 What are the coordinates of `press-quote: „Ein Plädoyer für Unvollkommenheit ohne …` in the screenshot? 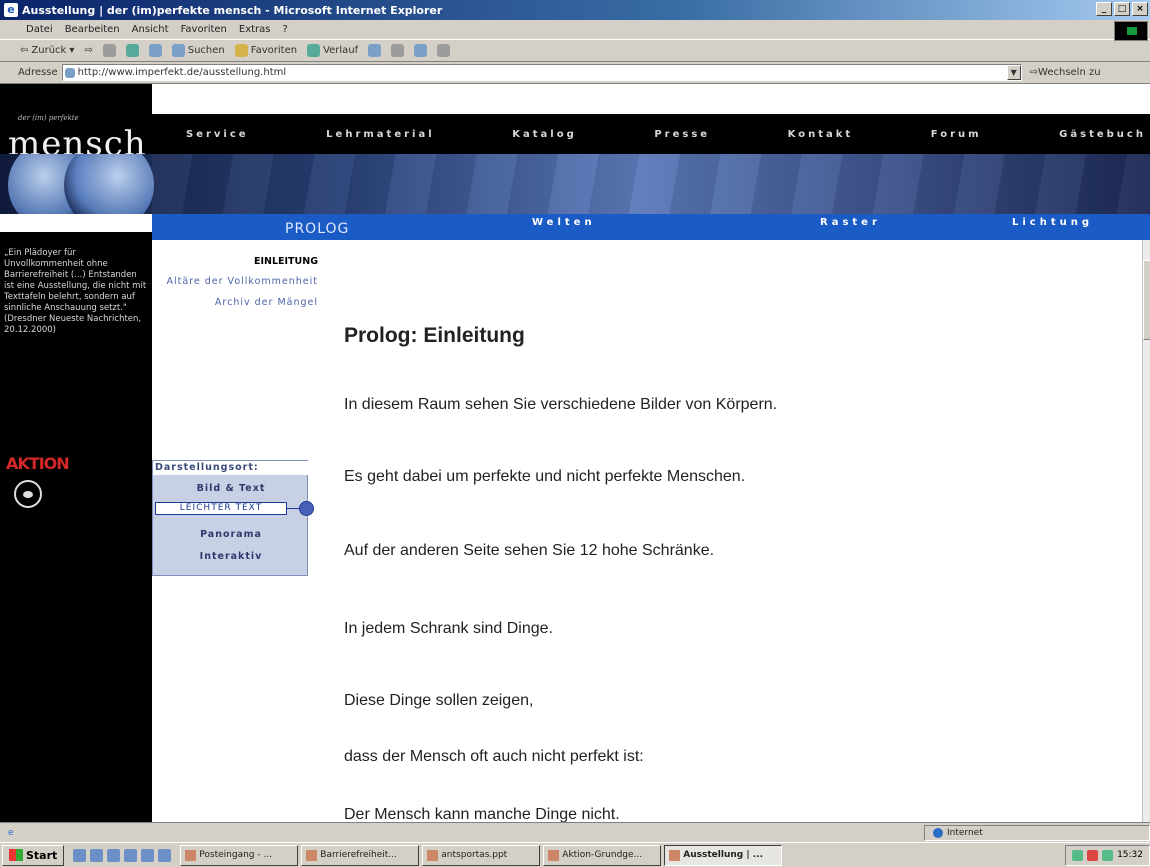 It's located at (75, 291).